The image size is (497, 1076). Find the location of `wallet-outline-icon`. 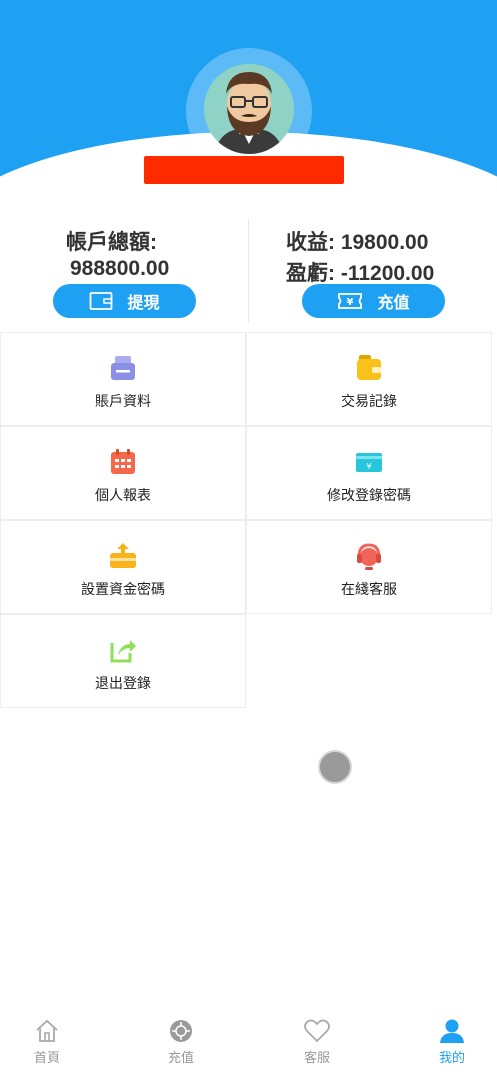

wallet-outline-icon is located at coordinates (101, 301).